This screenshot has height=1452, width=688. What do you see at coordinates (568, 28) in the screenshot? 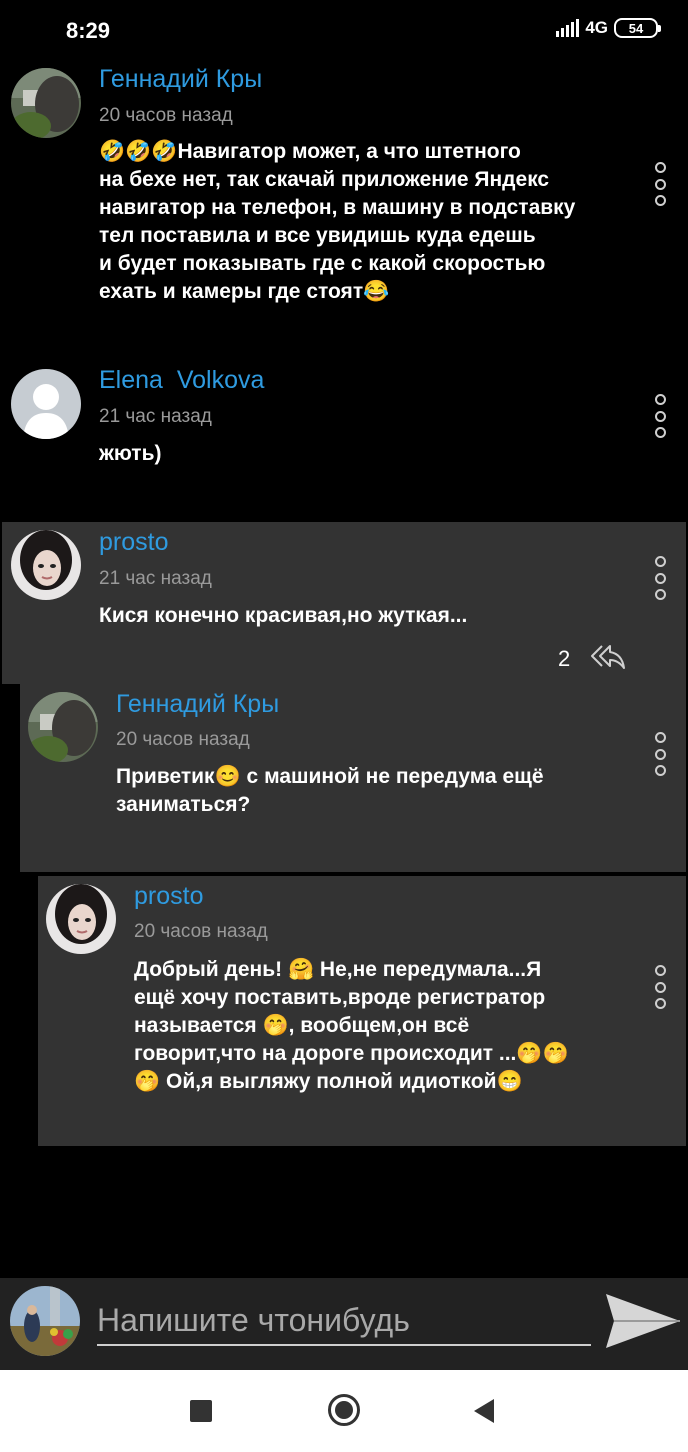
I see `signal-icon` at bounding box center [568, 28].